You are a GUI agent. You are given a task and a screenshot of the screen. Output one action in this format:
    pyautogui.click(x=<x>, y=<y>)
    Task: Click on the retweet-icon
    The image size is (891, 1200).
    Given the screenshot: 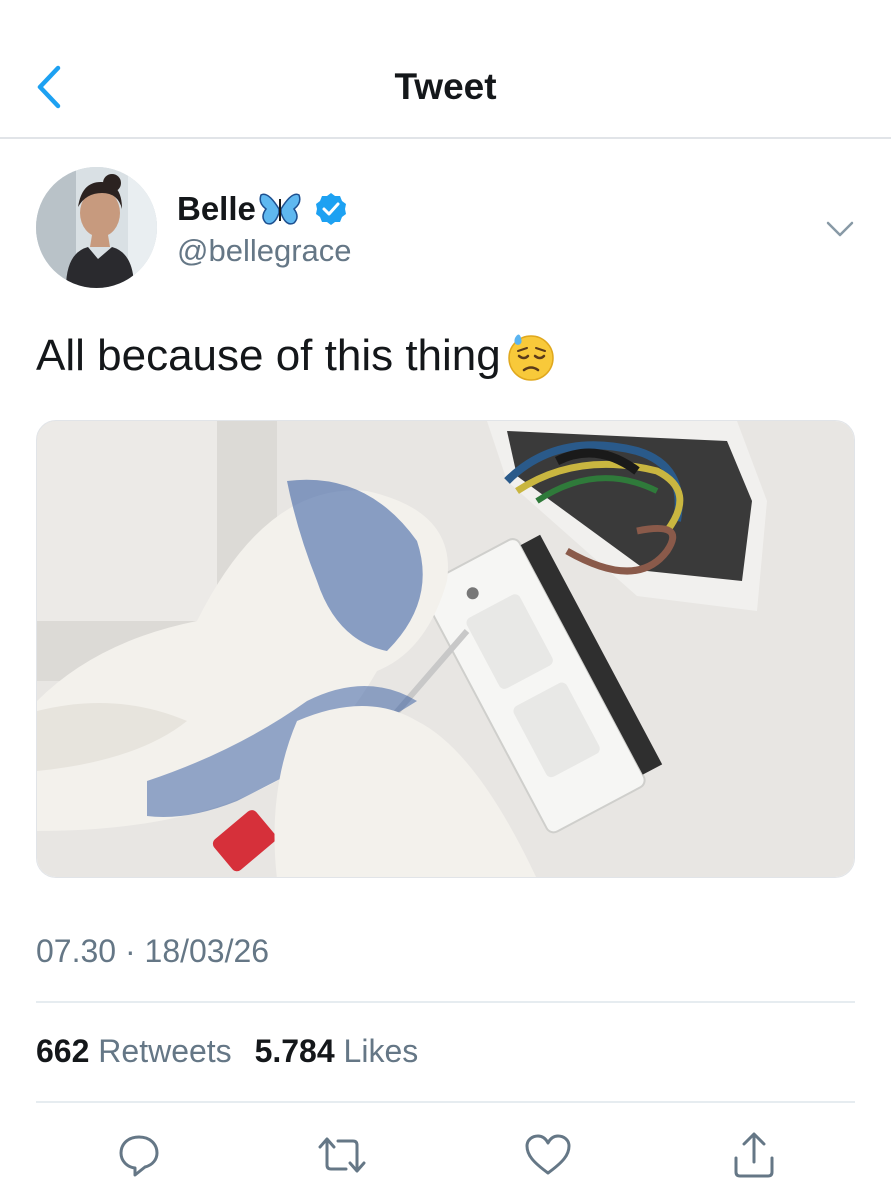 What is the action you would take?
    pyautogui.click(x=342, y=1155)
    